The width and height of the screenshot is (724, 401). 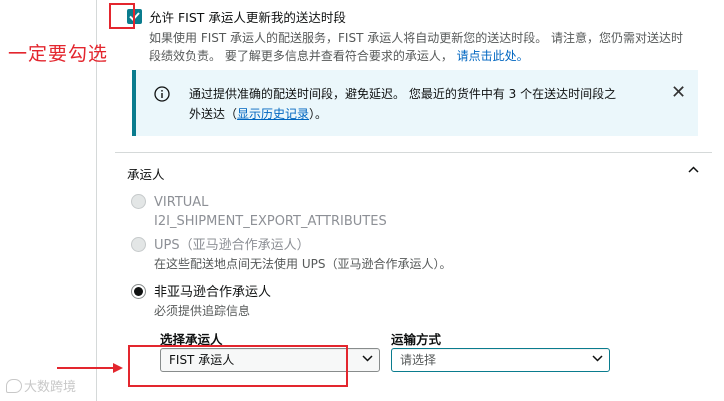 What do you see at coordinates (181, 202) in the screenshot?
I see `carrier-option-title: VIRTUAL` at bounding box center [181, 202].